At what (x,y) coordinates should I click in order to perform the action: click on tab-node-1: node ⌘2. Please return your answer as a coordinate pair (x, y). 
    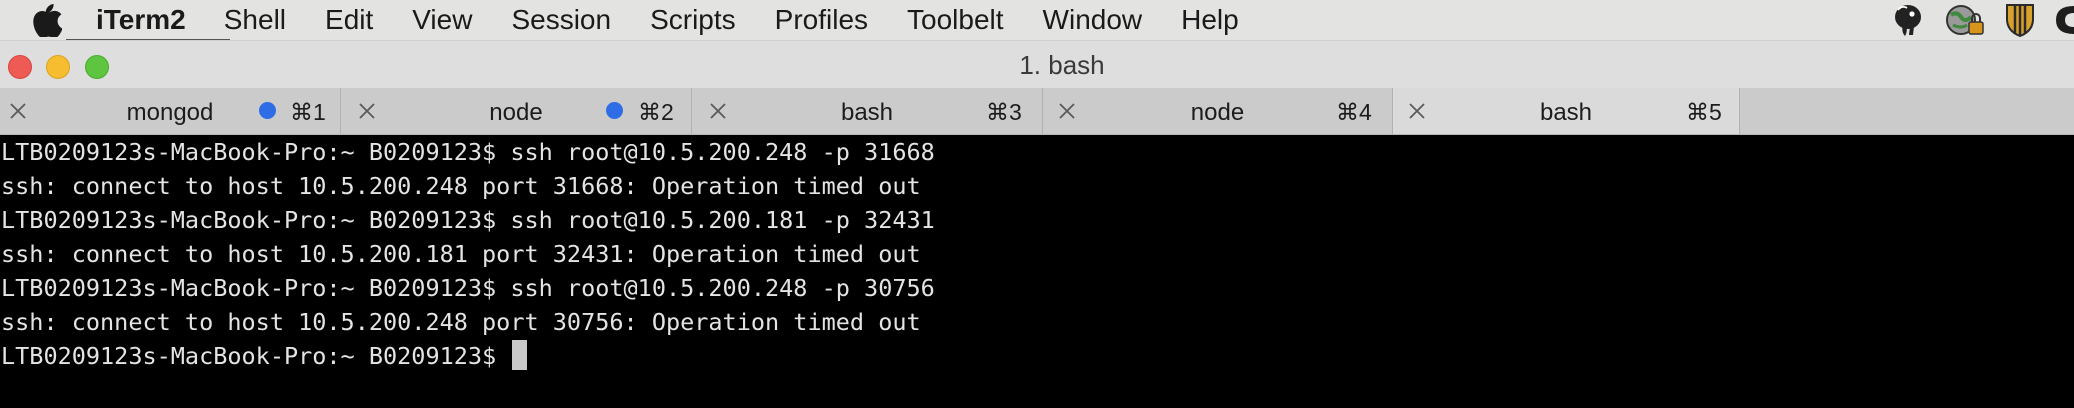
    Looking at the image, I should click on (516, 111).